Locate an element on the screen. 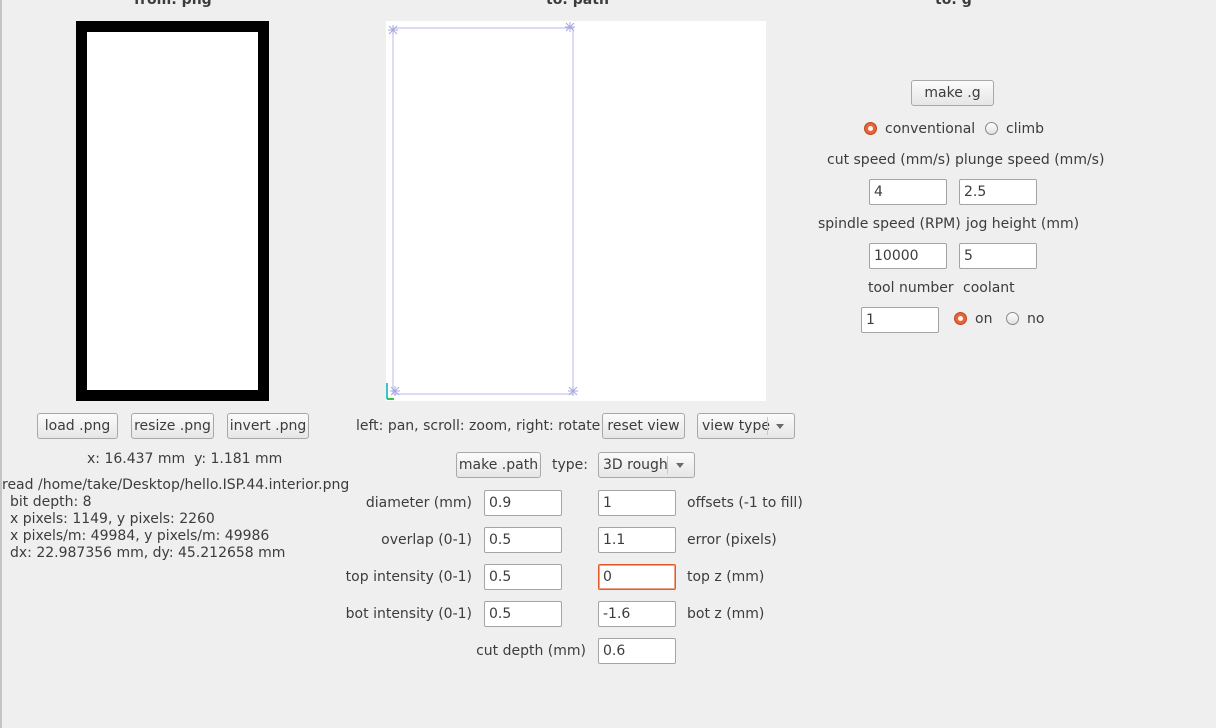 The width and height of the screenshot is (1216, 728). invert-png-button: invert .png is located at coordinates (268, 426).